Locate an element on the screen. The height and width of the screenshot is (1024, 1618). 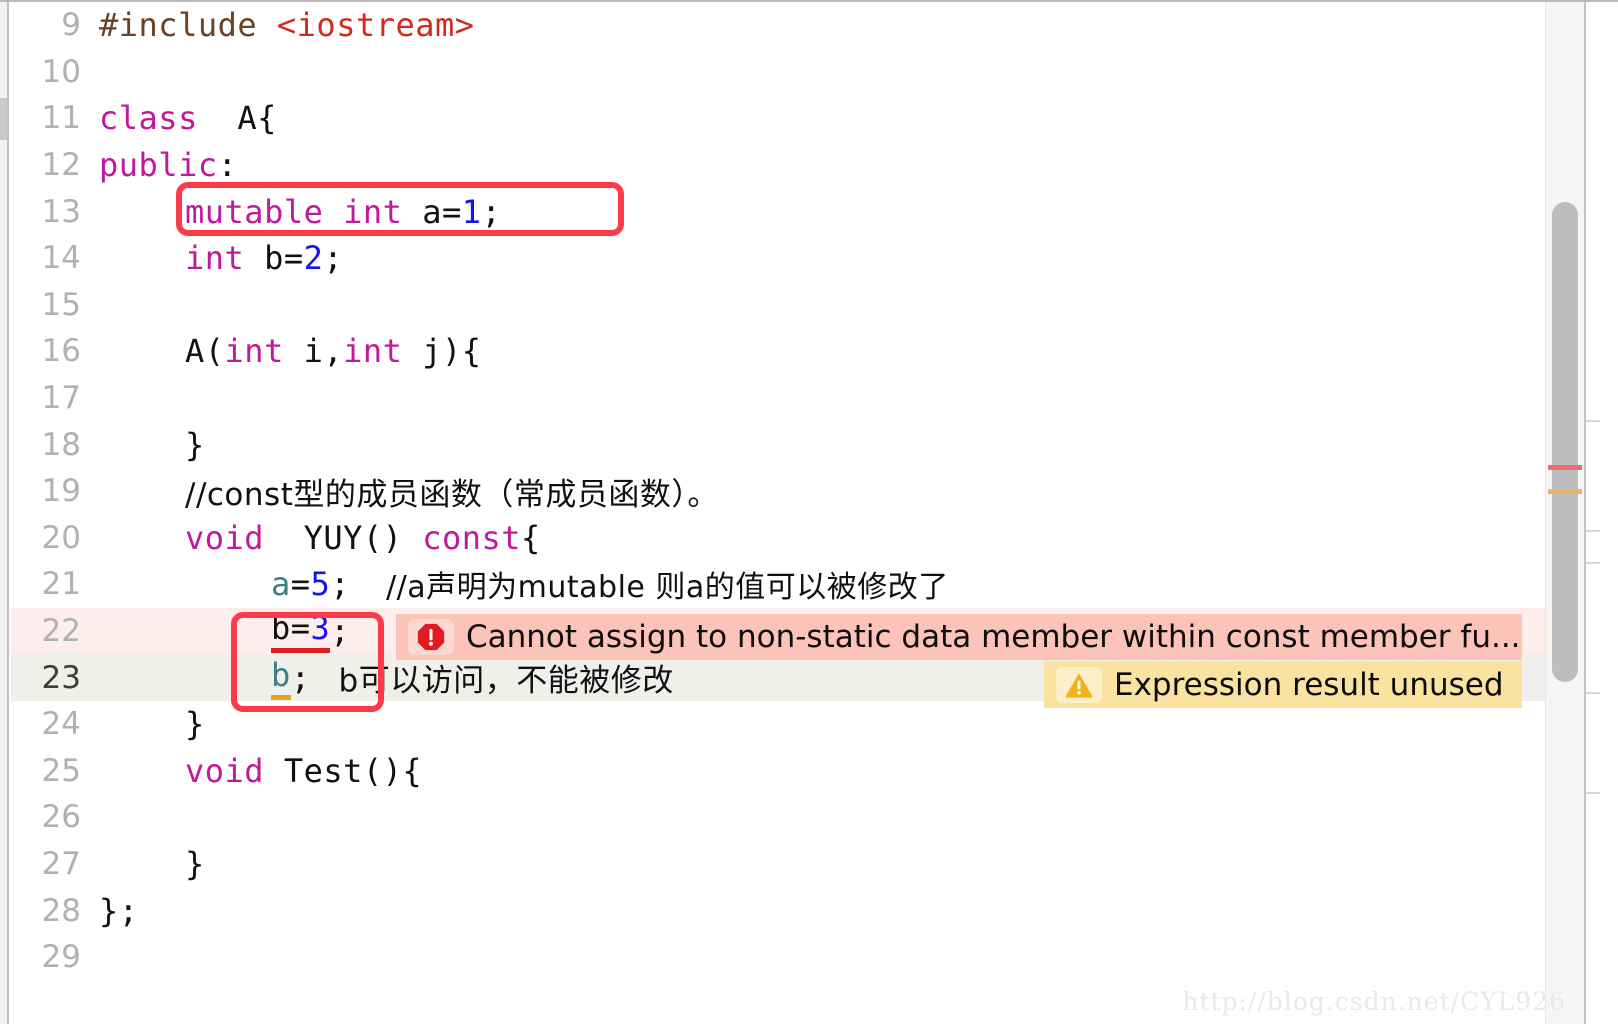
token-plain: A{ is located at coordinates (237, 118).